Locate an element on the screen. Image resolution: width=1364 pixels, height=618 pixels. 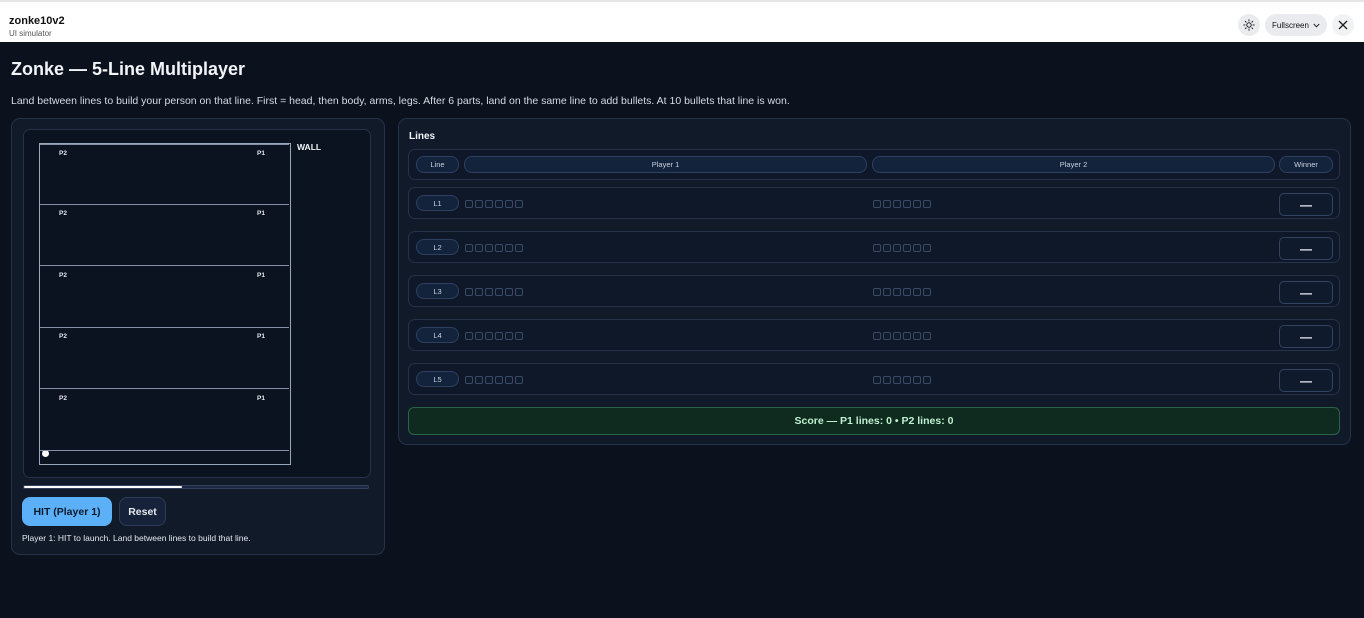
power-meter is located at coordinates (196, 487).